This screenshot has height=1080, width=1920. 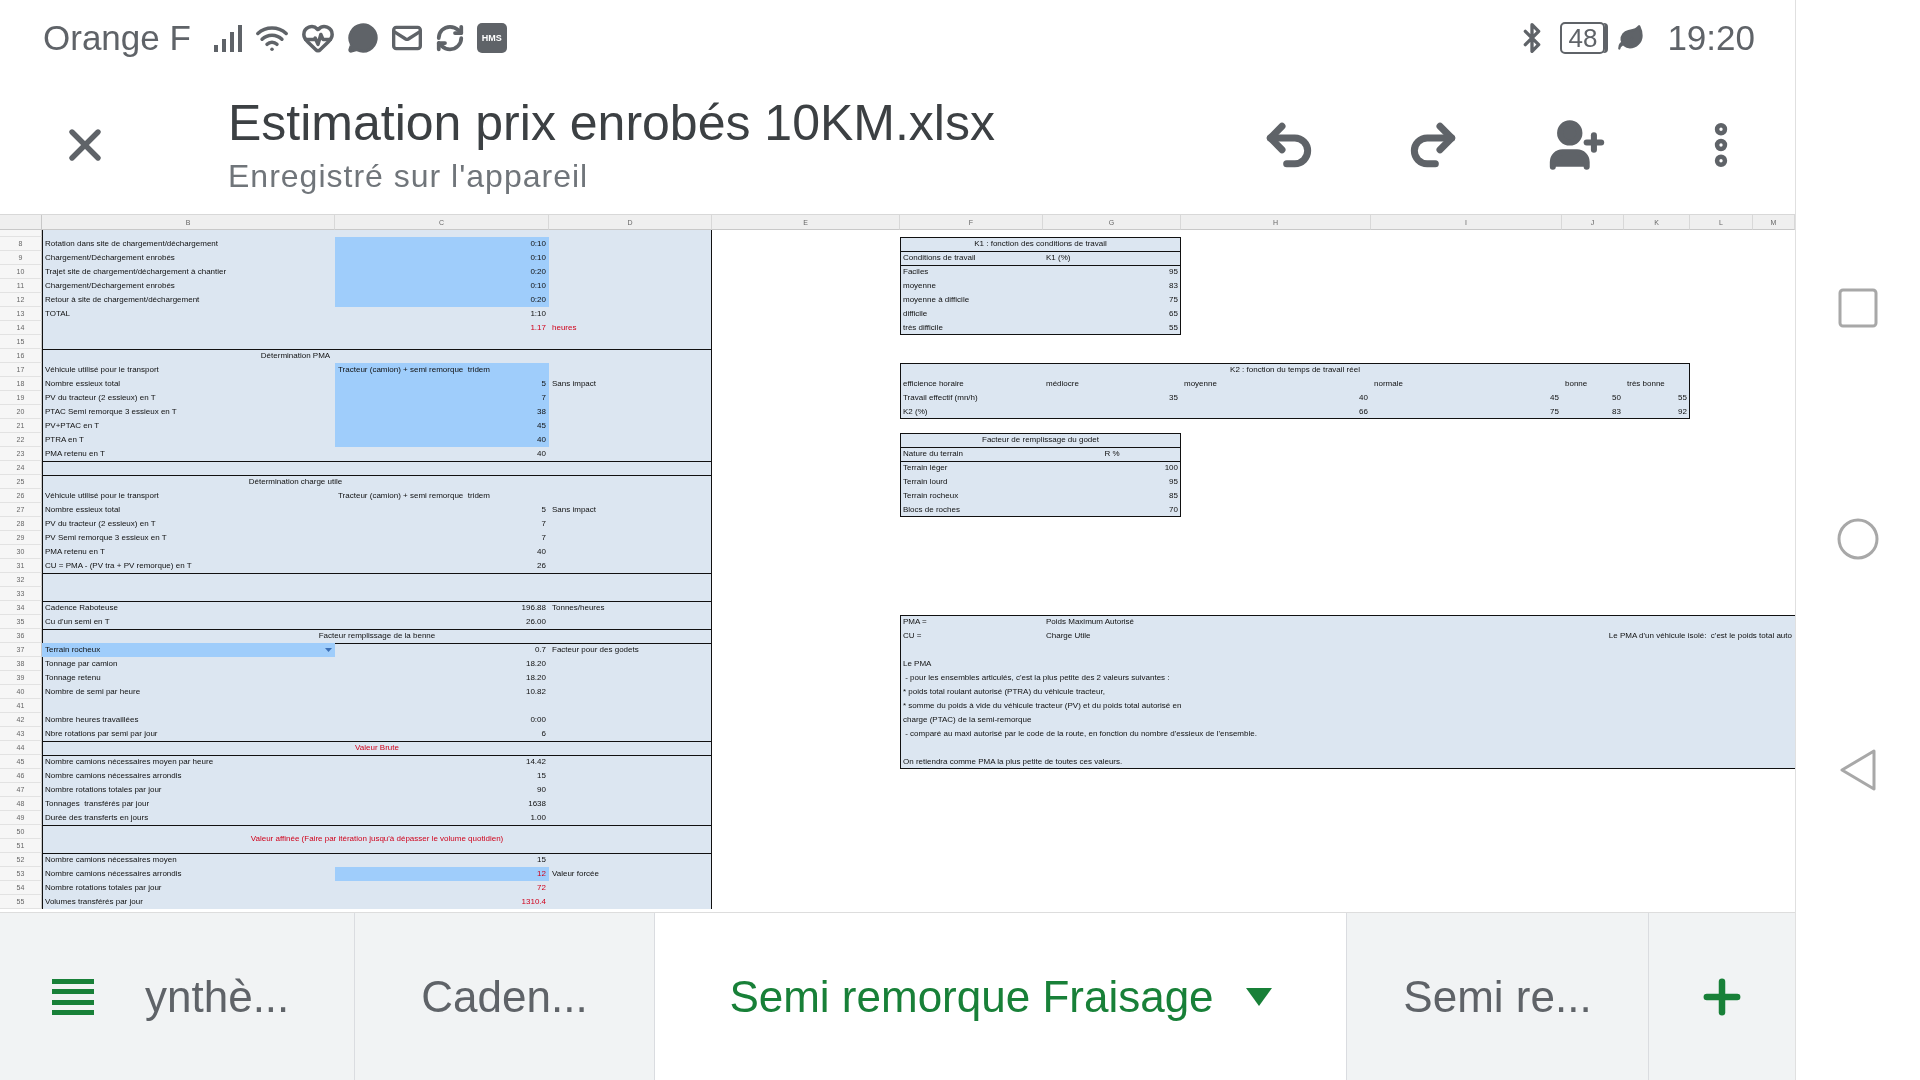 I want to click on section-title: K1 : fonction des conditions de travail, so click(x=1040, y=244).